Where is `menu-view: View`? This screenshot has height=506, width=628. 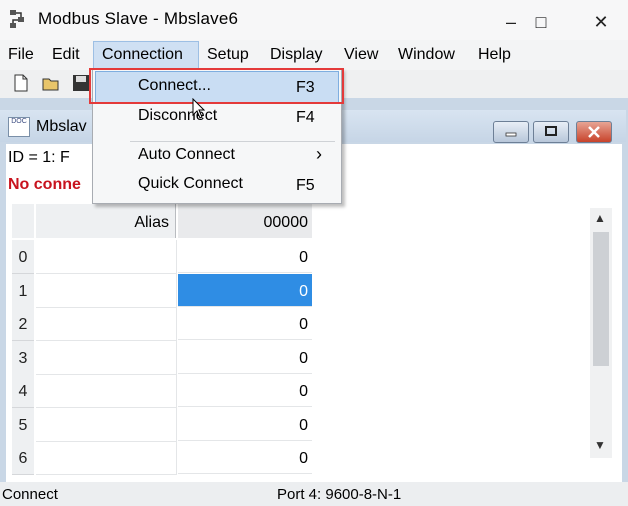
menu-view: View is located at coordinates (361, 55).